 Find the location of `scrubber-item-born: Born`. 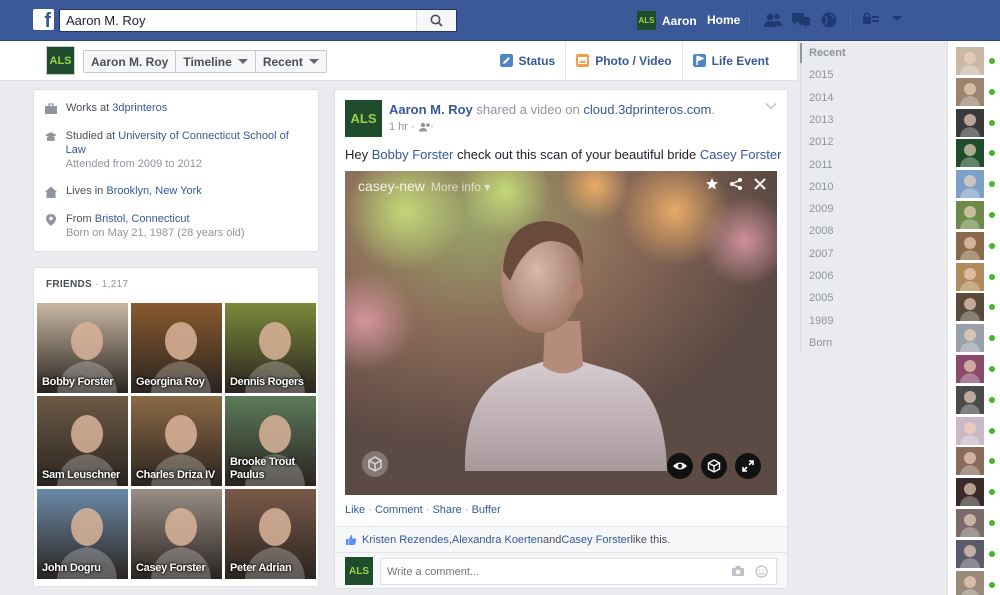

scrubber-item-born: Born is located at coordinates (820, 343).